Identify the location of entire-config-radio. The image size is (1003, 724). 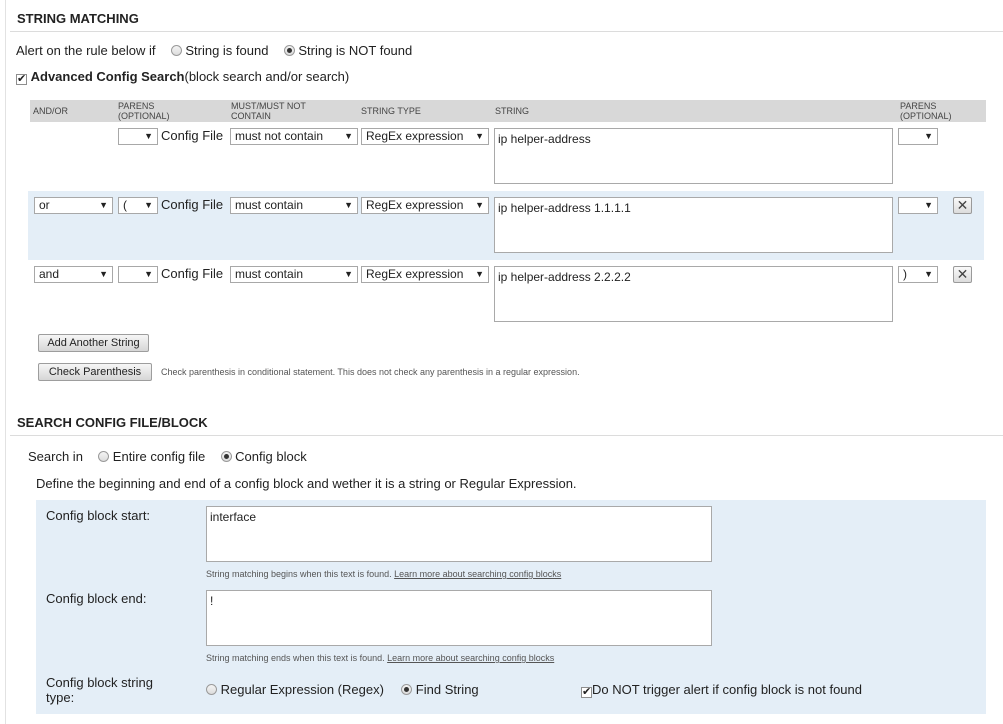
(104, 456).